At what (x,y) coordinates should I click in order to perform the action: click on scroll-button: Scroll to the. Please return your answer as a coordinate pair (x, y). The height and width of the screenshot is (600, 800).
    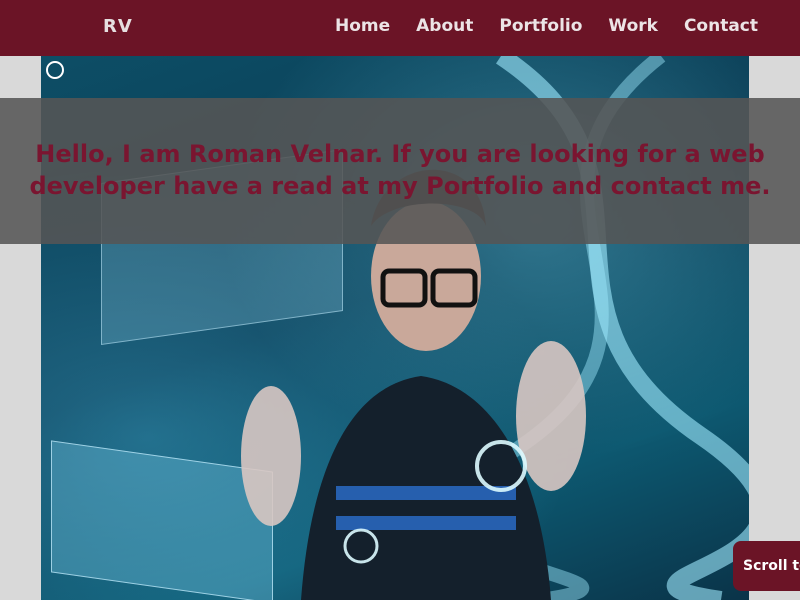
    Looking at the image, I should click on (766, 566).